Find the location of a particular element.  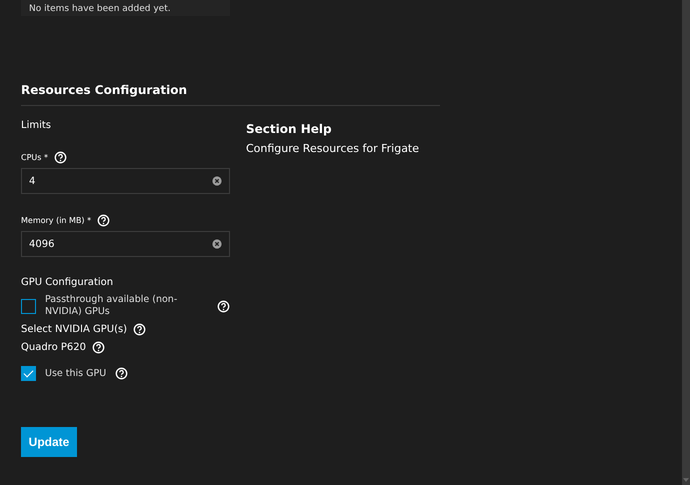

input-field: 4 is located at coordinates (125, 181).